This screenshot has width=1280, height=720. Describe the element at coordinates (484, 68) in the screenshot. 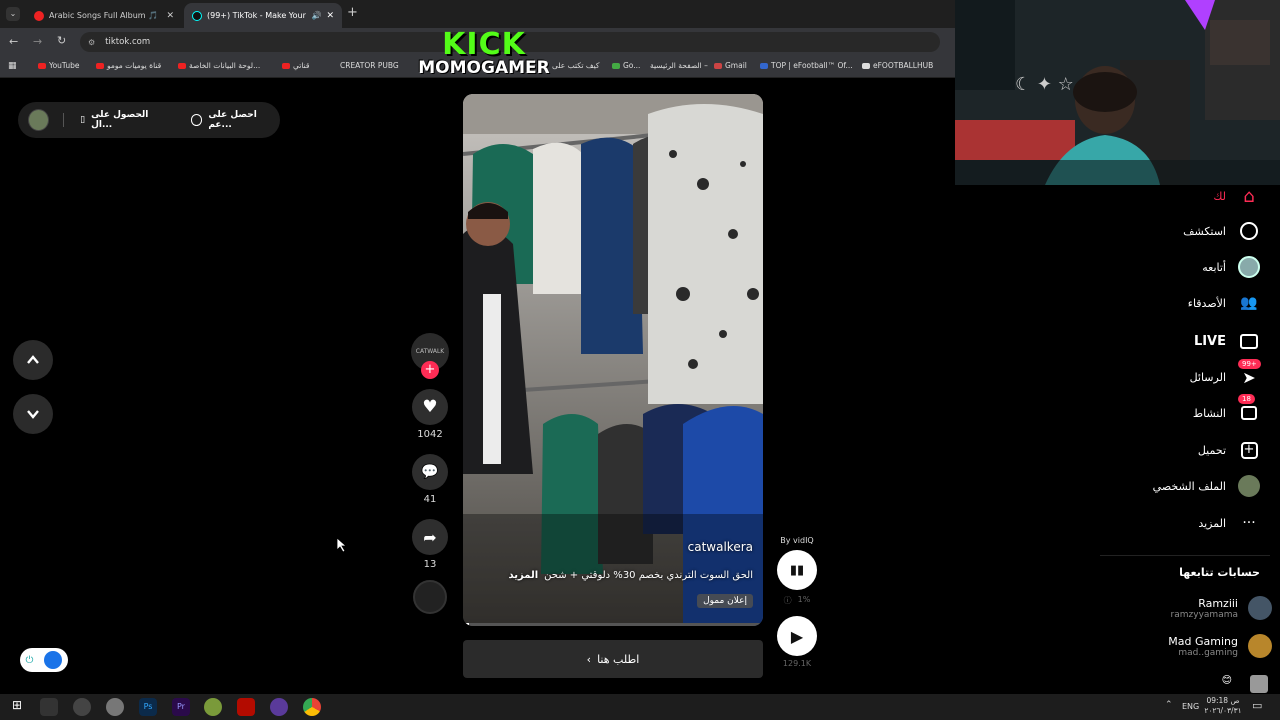

I see `streamer-name: MOMOGAMER` at that location.